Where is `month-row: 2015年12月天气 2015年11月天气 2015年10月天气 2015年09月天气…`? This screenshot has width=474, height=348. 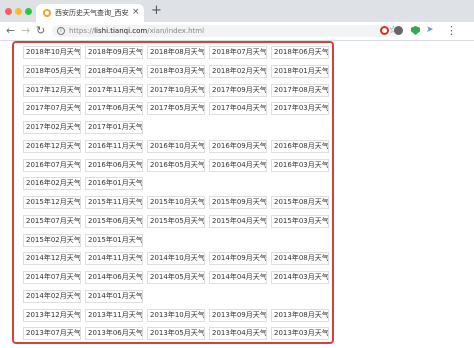 month-row: 2015年12月天气 2015年11月天气 2015年10月天气 2015年09月天气… is located at coordinates (177, 205).